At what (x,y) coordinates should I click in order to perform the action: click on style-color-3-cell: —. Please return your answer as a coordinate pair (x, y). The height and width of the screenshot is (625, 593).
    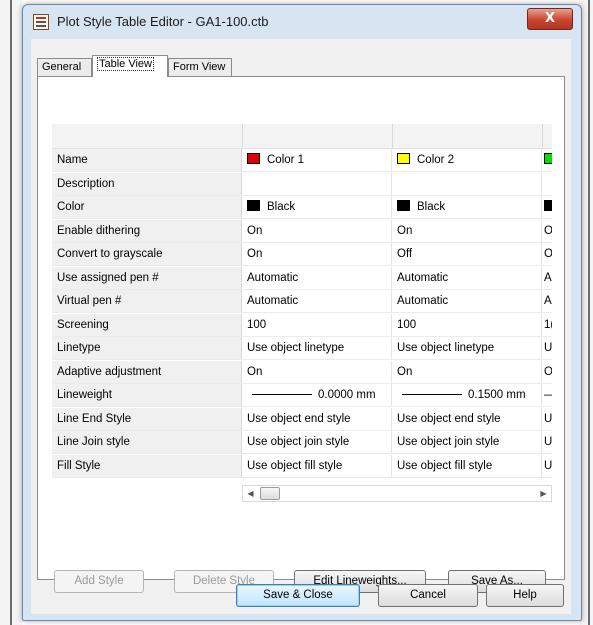
    Looking at the image, I should click on (547, 395).